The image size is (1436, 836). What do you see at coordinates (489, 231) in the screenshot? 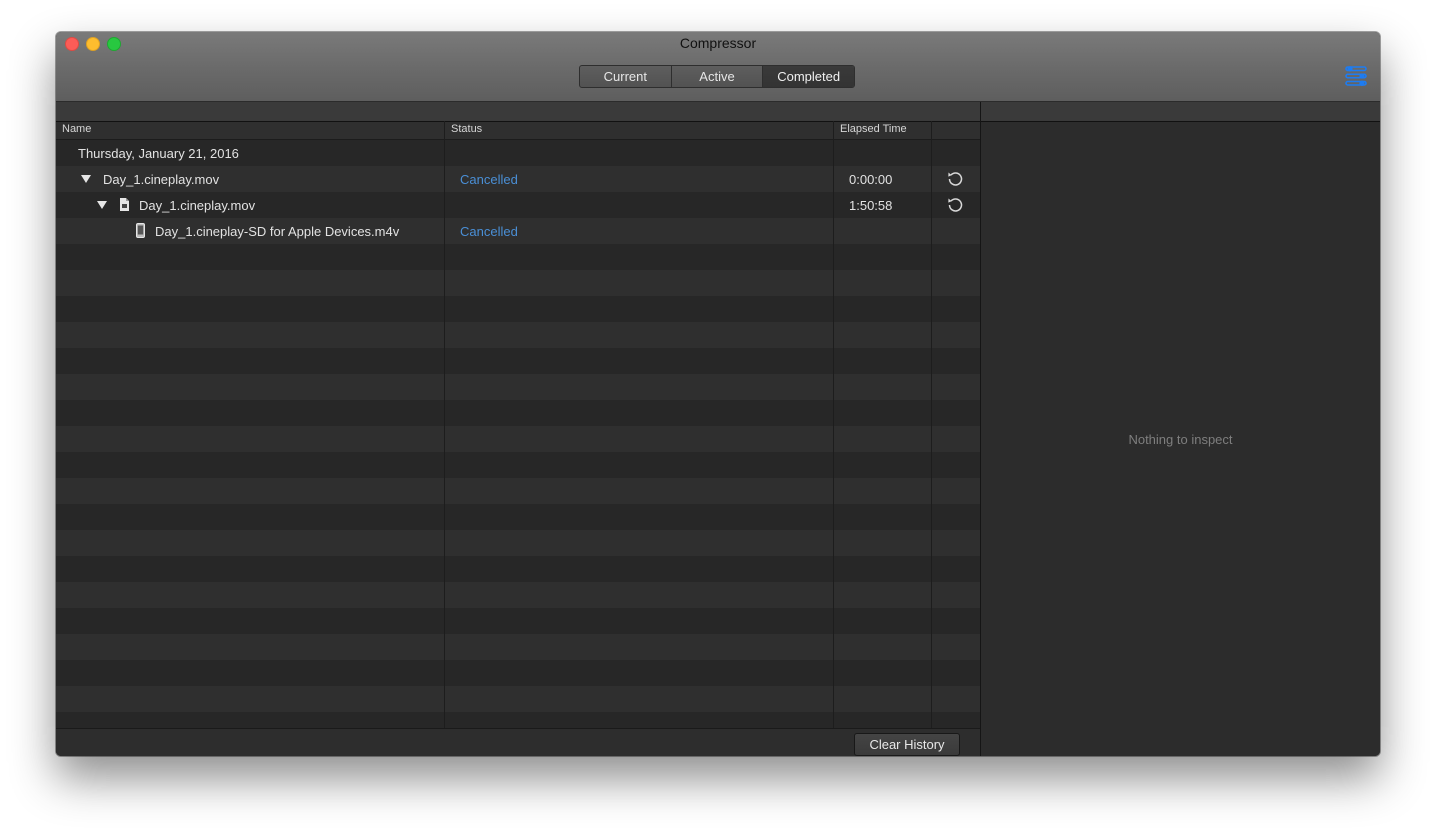
I see `output-status: Cancelled` at bounding box center [489, 231].